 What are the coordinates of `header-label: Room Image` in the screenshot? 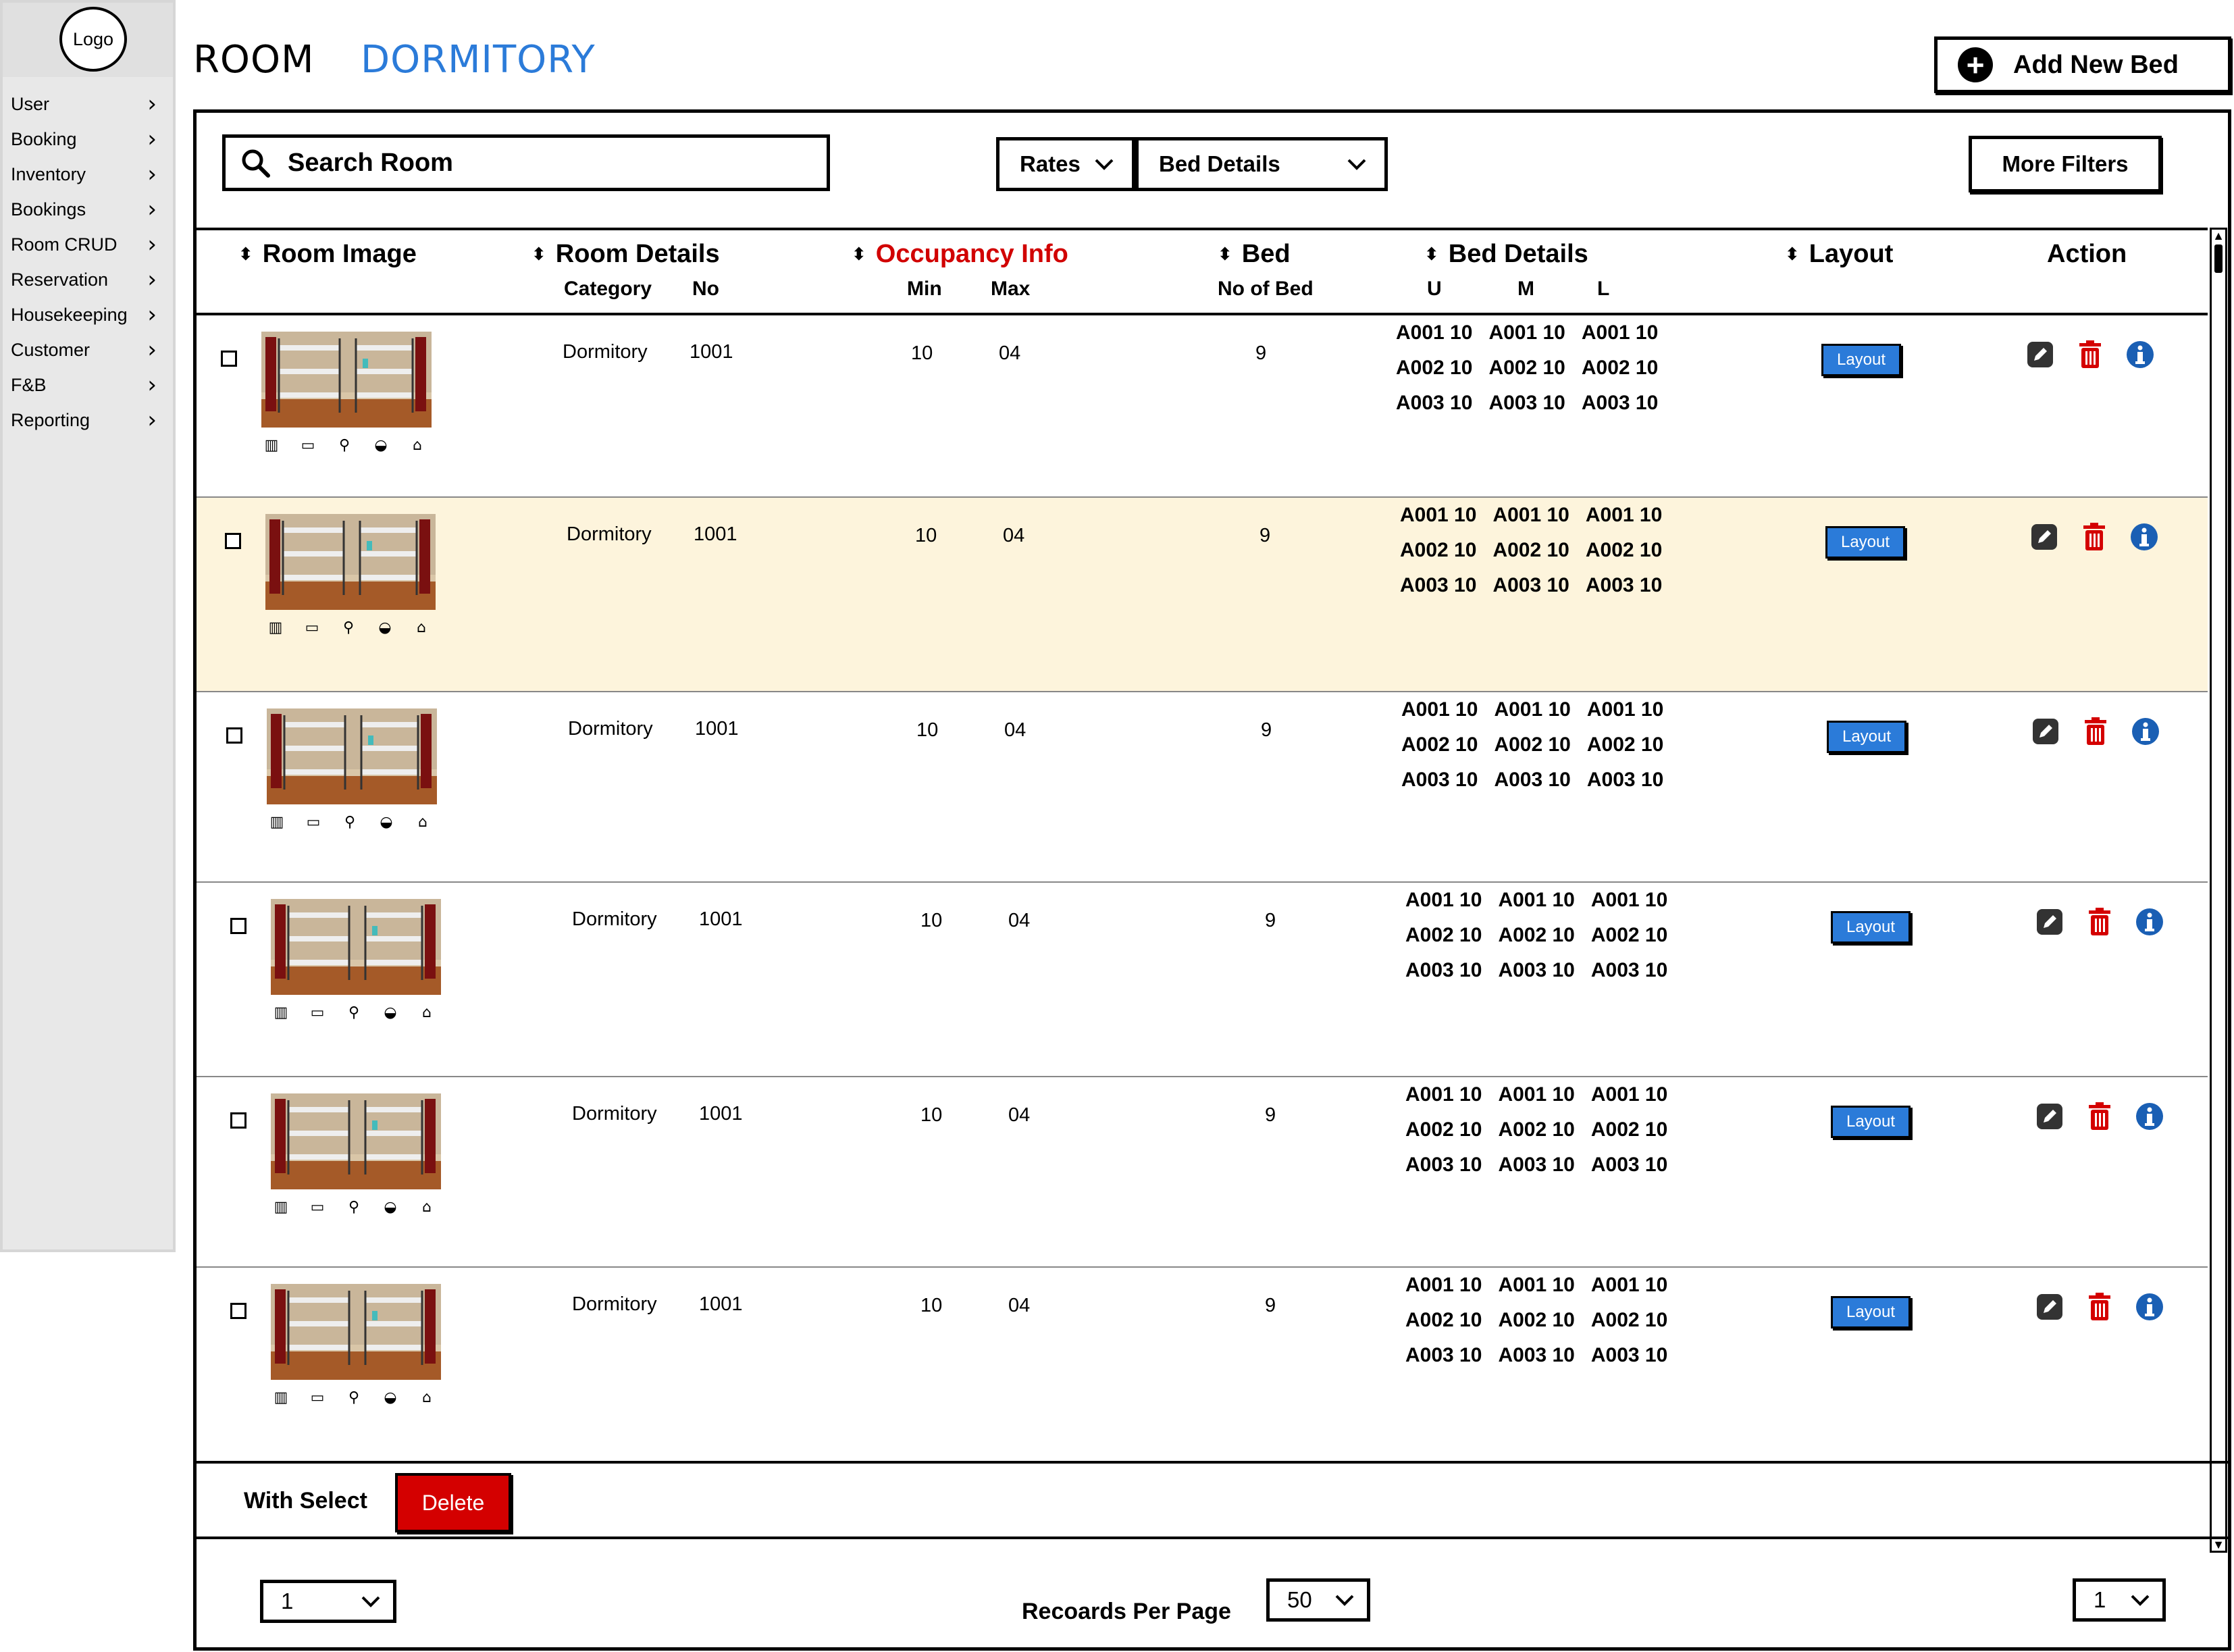 It's located at (340, 254).